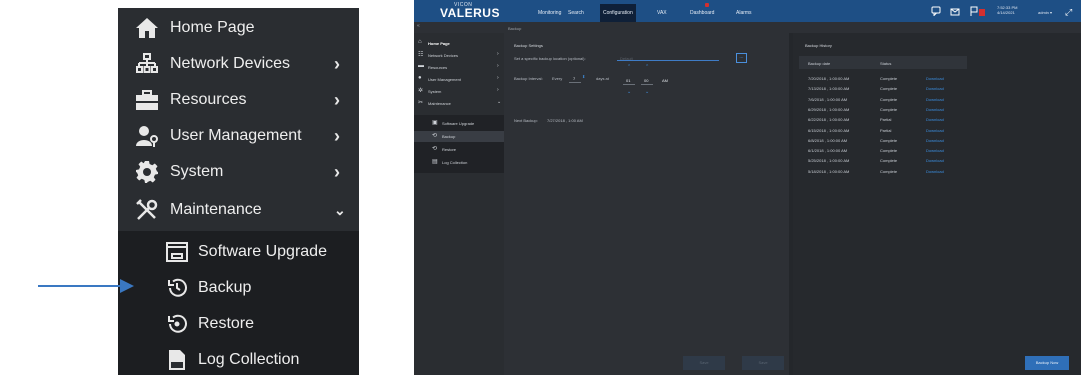 This screenshot has height=378, width=1081. I want to click on submenu-item-log-collection: Log Collection, so click(238, 360).